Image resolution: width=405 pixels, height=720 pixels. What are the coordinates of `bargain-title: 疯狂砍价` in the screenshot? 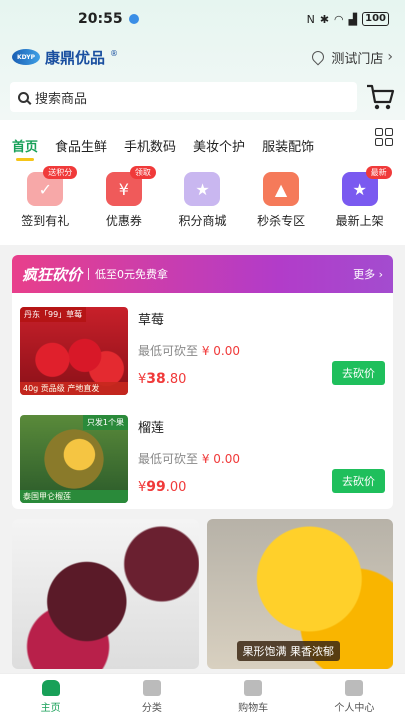 It's located at (52, 274).